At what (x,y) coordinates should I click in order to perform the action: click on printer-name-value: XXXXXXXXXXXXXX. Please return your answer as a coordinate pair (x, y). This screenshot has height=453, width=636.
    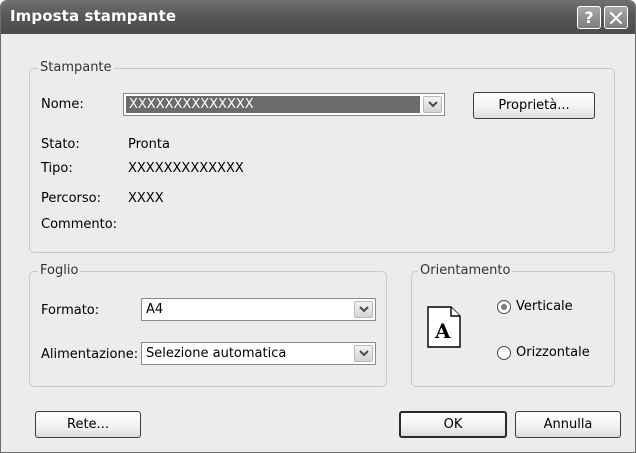
    Looking at the image, I should click on (191, 104).